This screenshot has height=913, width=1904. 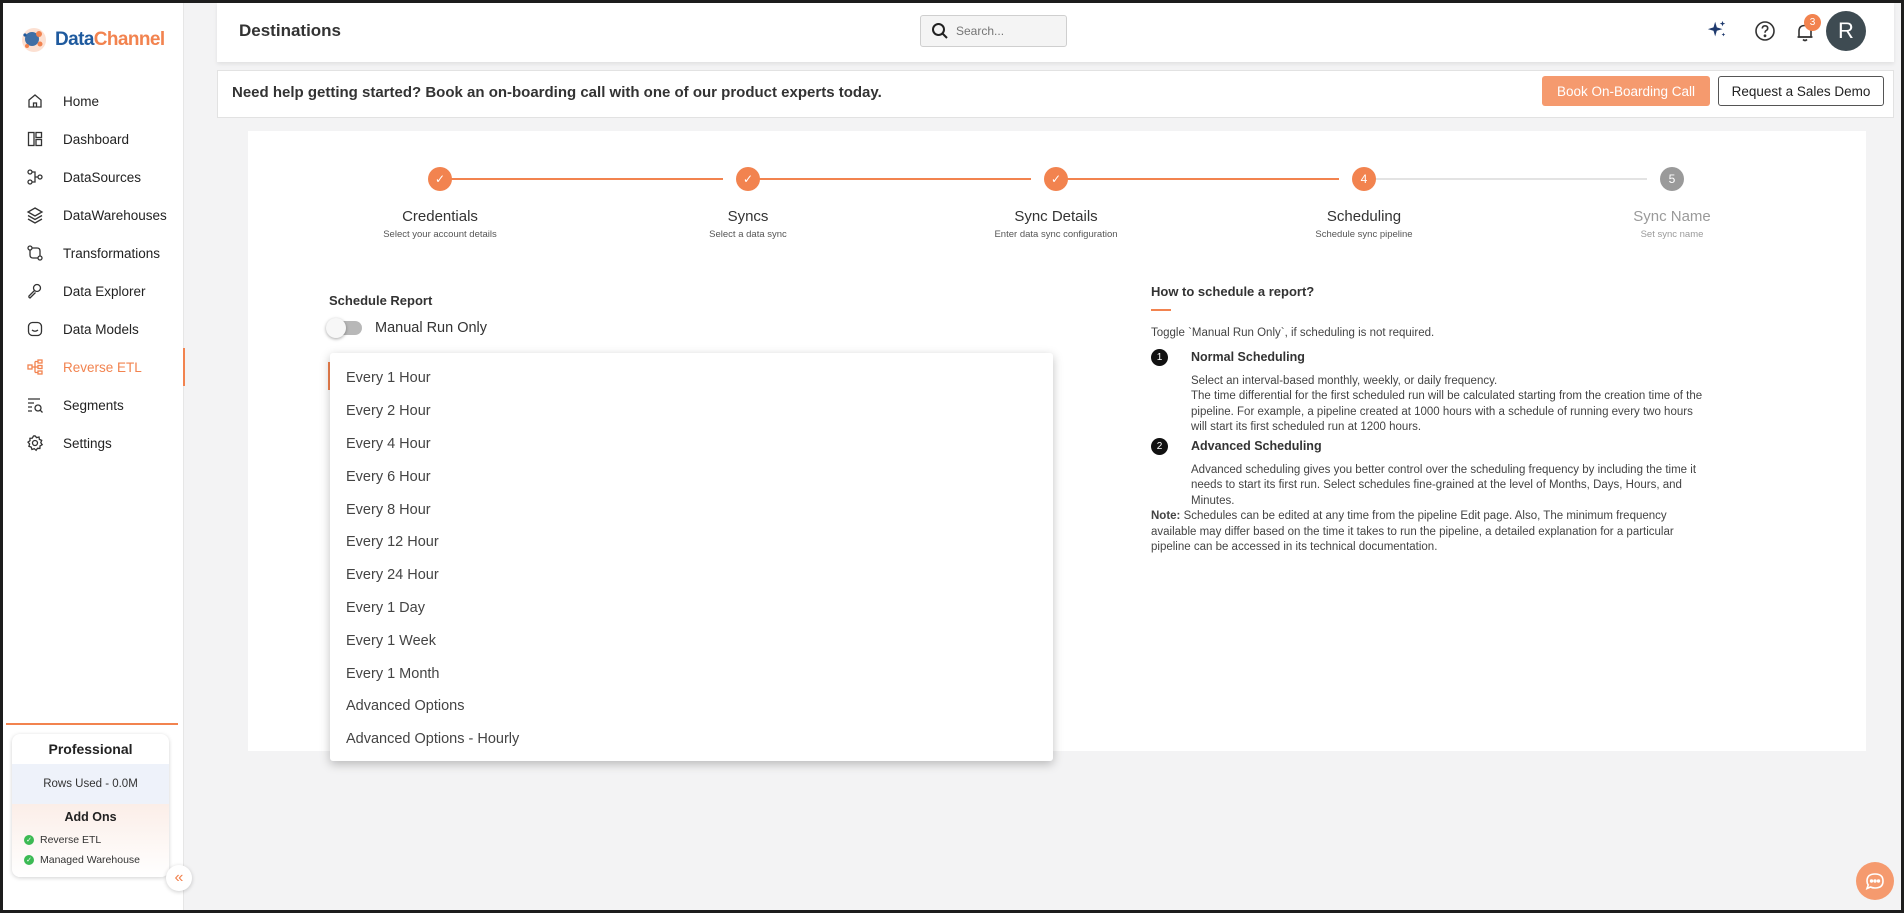 I want to click on schedule-option: Every 24 Hour, so click(x=691, y=575).